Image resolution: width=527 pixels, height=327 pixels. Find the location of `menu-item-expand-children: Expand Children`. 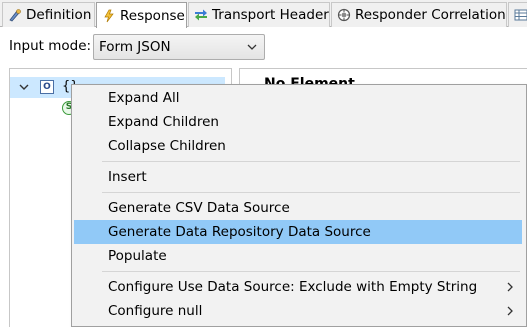

menu-item-expand-children: Expand Children is located at coordinates (298, 122).